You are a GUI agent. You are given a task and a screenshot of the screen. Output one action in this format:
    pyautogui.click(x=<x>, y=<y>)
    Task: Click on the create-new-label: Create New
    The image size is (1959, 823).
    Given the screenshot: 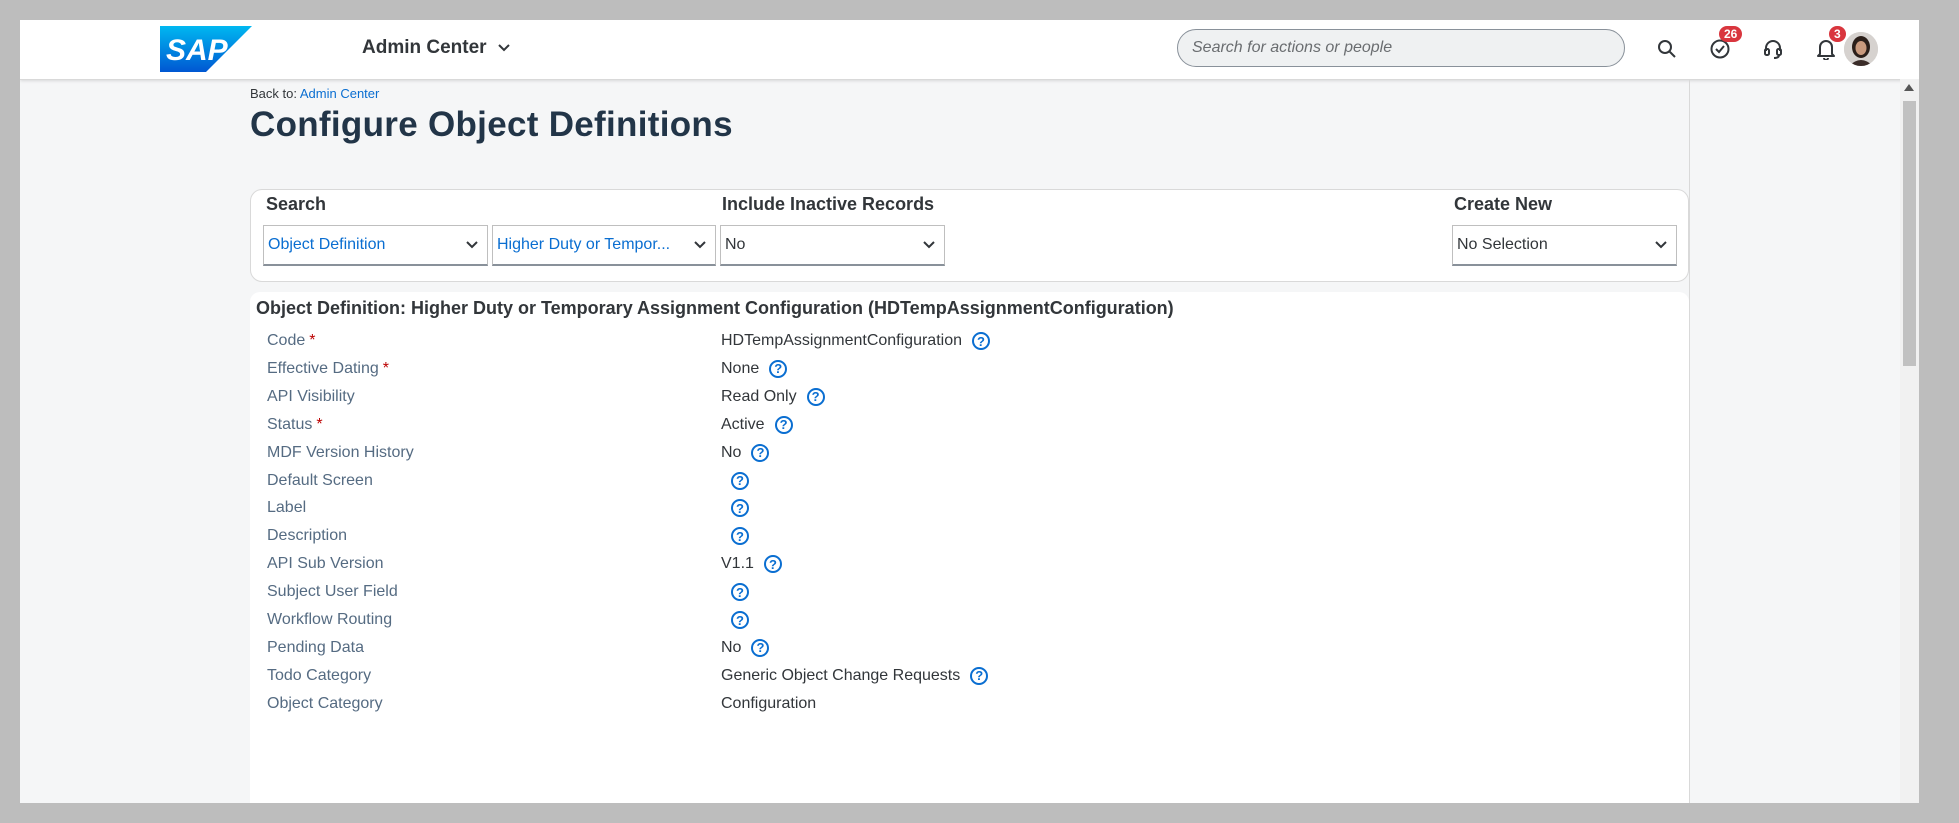 What is the action you would take?
    pyautogui.click(x=1503, y=204)
    